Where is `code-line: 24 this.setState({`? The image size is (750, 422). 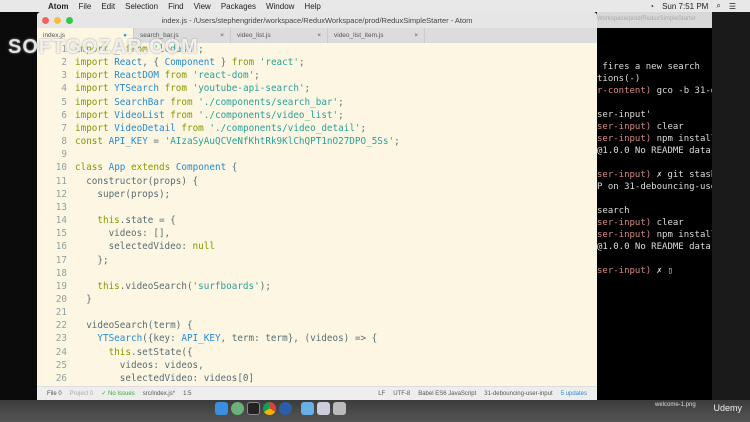 code-line: 24 this.setState({ is located at coordinates (317, 352).